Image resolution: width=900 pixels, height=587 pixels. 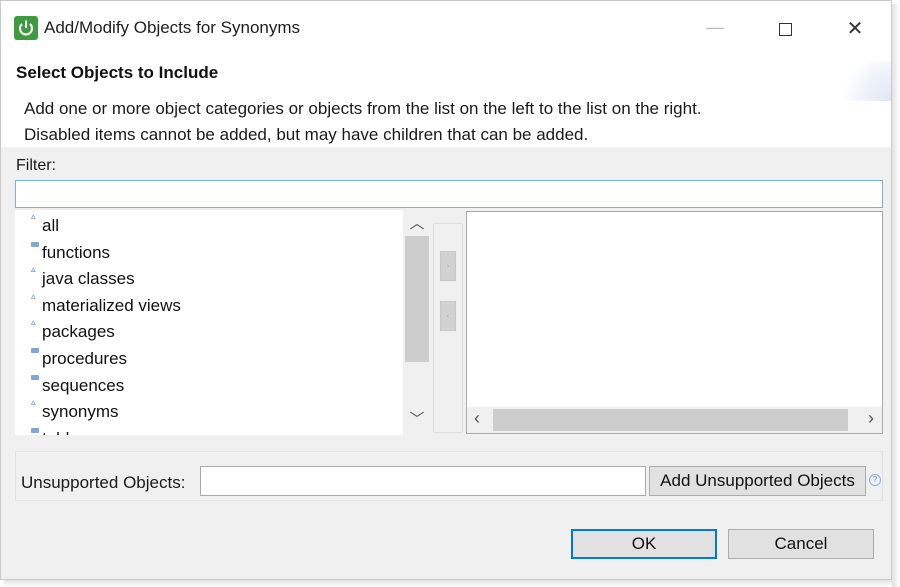 I want to click on help-icon: ?, so click(x=875, y=480).